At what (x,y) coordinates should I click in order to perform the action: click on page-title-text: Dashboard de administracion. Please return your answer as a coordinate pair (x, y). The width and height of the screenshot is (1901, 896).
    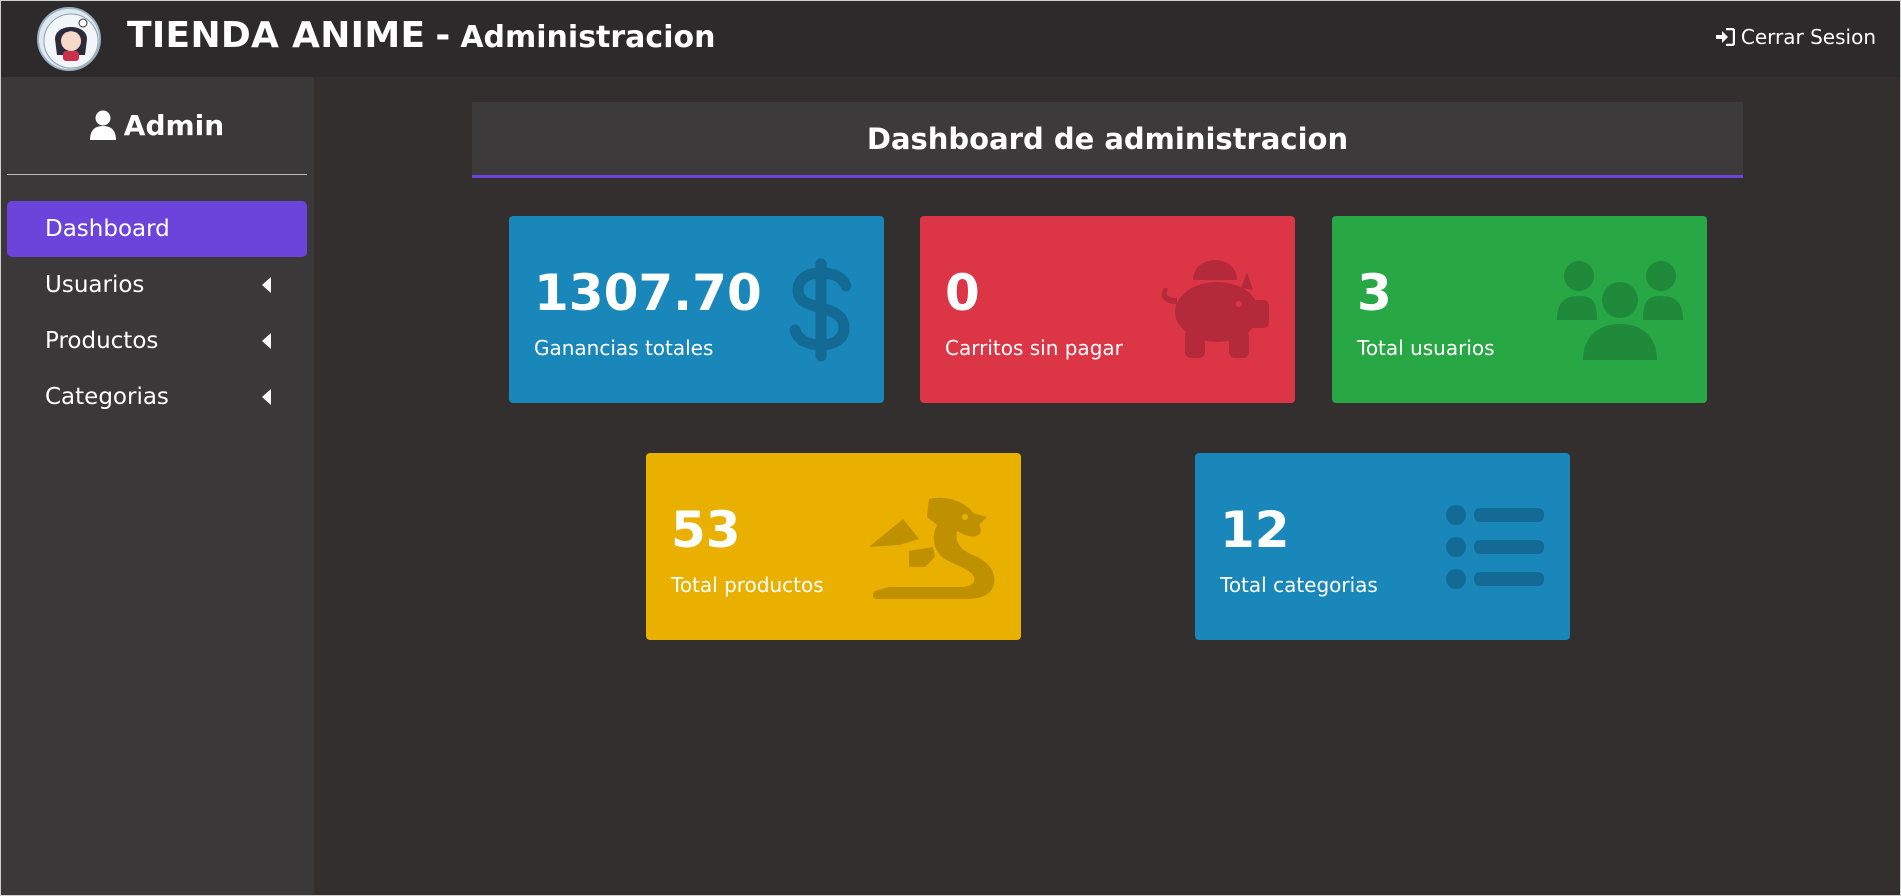
    Looking at the image, I should click on (1107, 138).